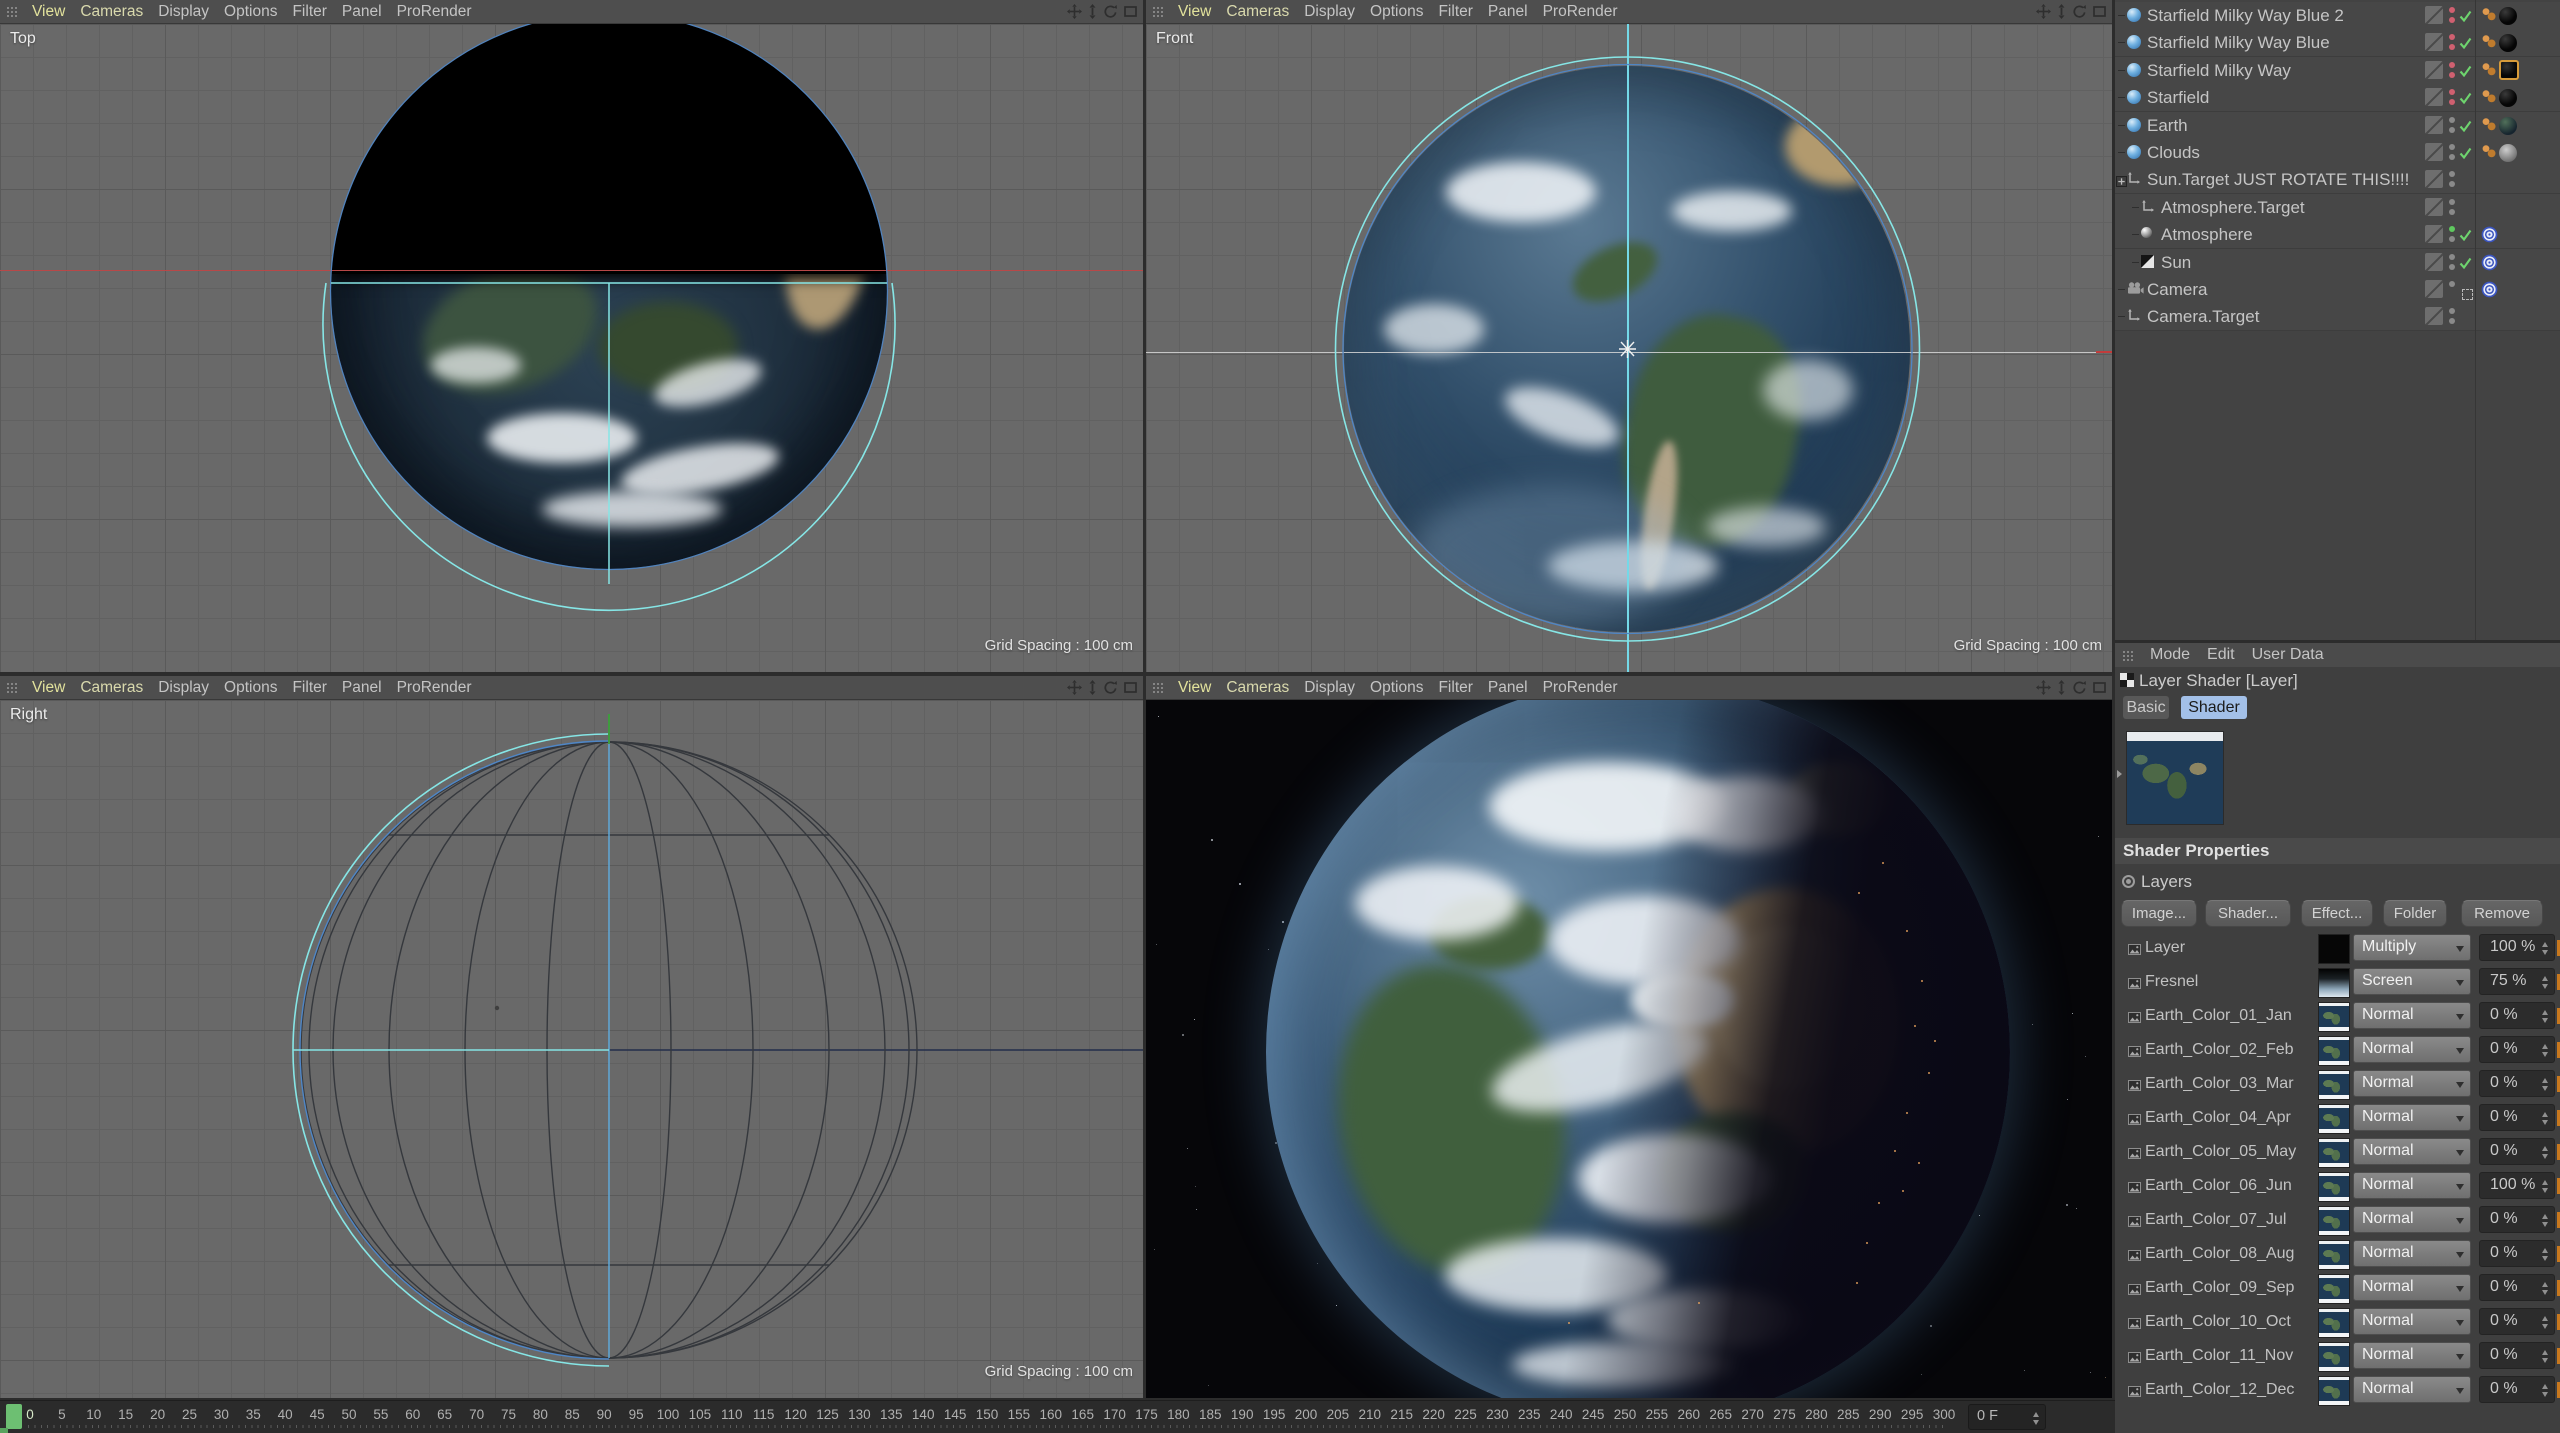 The image size is (2560, 1433). Describe the element at coordinates (2219, 1288) in the screenshot. I see `layer-name: Earth_Color_09_Sep` at that location.